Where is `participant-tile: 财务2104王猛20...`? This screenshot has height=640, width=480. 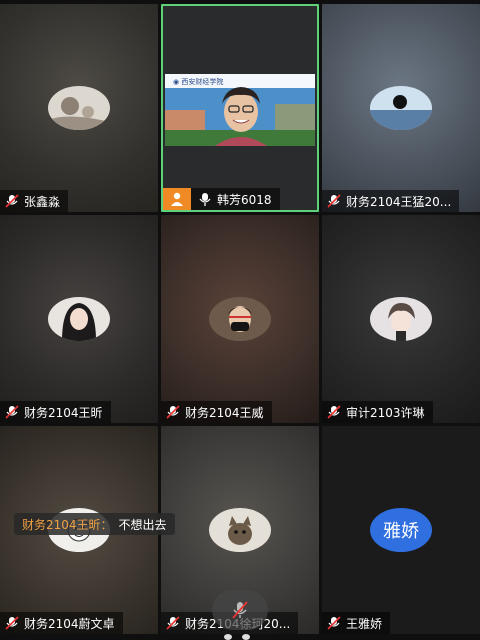
participant-tile: 财务2104王猛20... is located at coordinates (401, 108).